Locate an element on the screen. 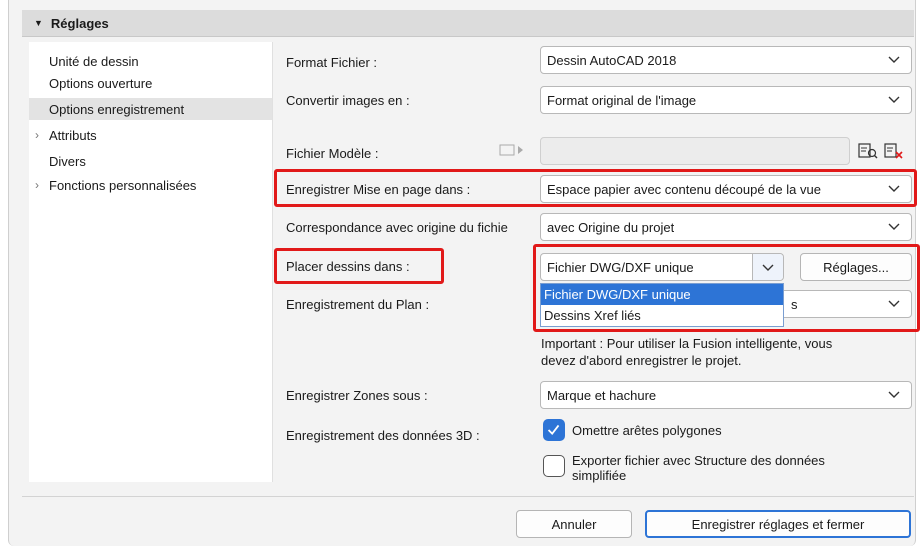 The width and height of the screenshot is (921, 546). folder-link-icon is located at coordinates (514, 150).